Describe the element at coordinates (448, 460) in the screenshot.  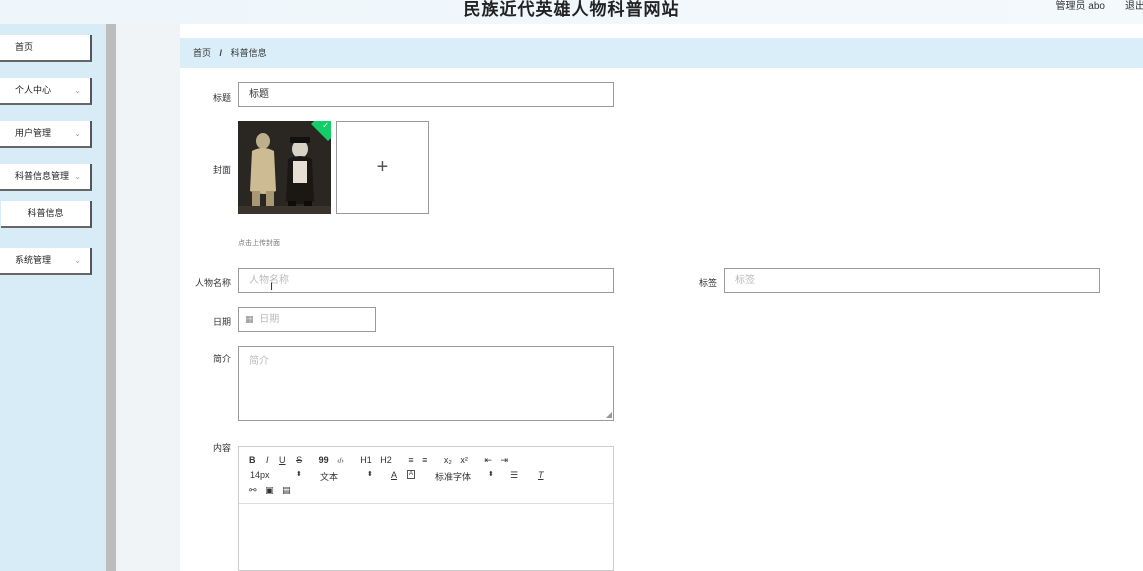
I see `subscript-button: x₂` at that location.